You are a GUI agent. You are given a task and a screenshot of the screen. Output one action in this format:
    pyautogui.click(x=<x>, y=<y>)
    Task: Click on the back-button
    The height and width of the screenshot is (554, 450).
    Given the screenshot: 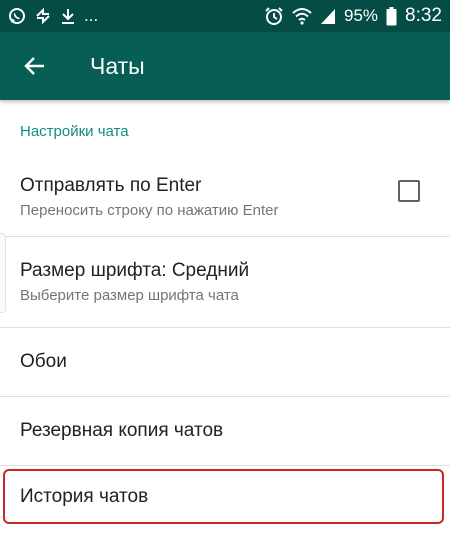 What is the action you would take?
    pyautogui.click(x=35, y=66)
    